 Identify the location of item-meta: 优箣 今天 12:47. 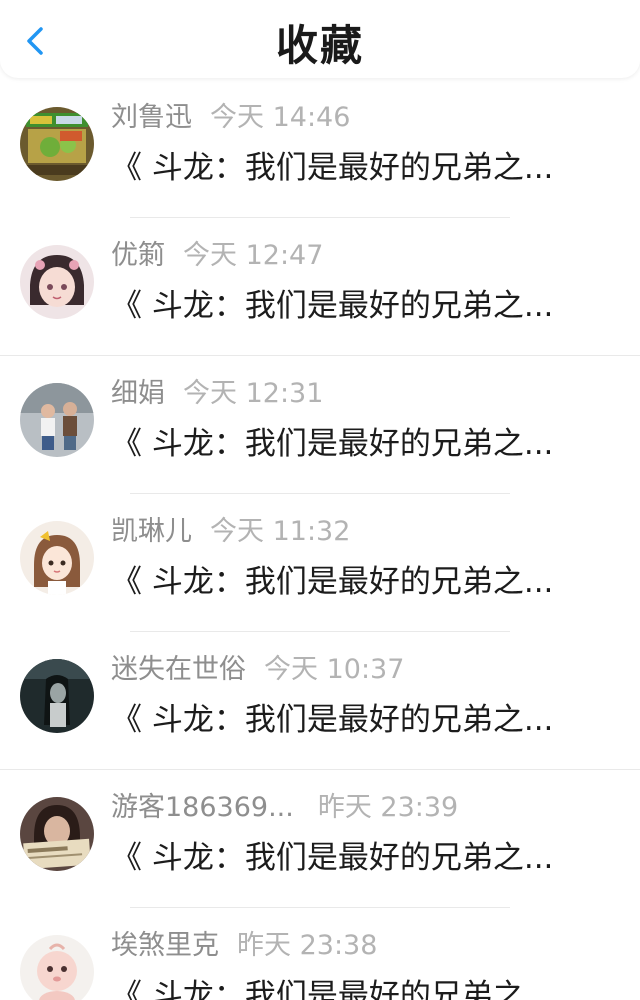
(217, 256).